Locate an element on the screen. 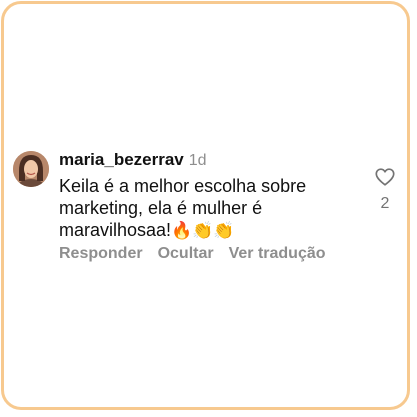 This screenshot has height=417, width=417. avatar-photo is located at coordinates (31, 169).